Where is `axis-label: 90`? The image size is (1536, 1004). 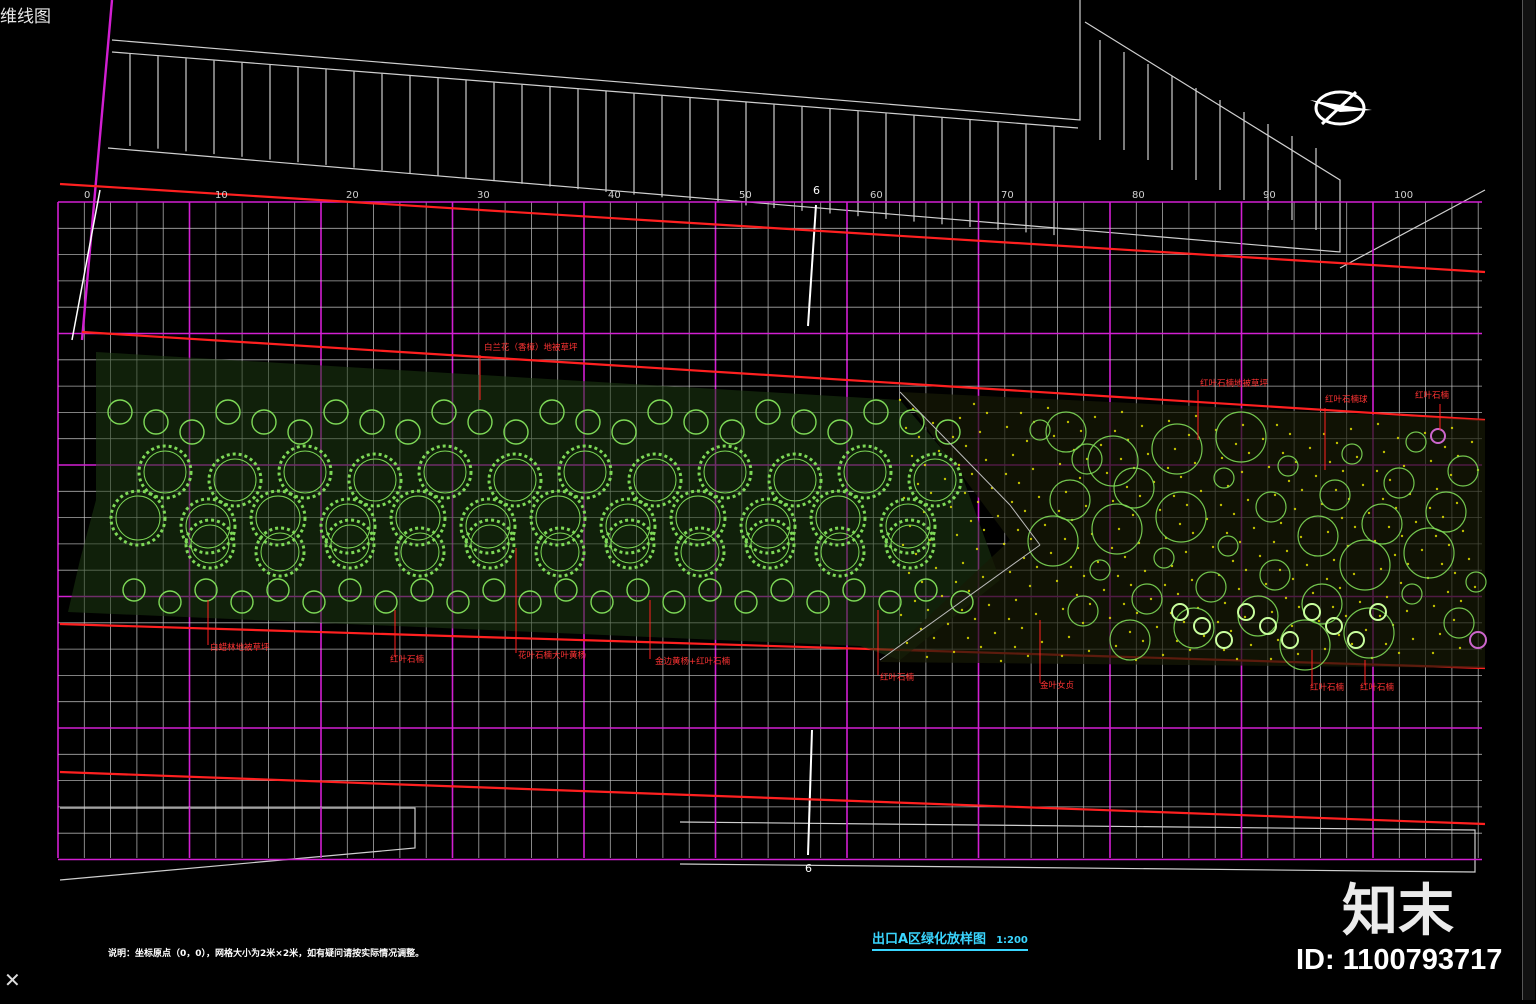 axis-label: 90 is located at coordinates (1269, 195).